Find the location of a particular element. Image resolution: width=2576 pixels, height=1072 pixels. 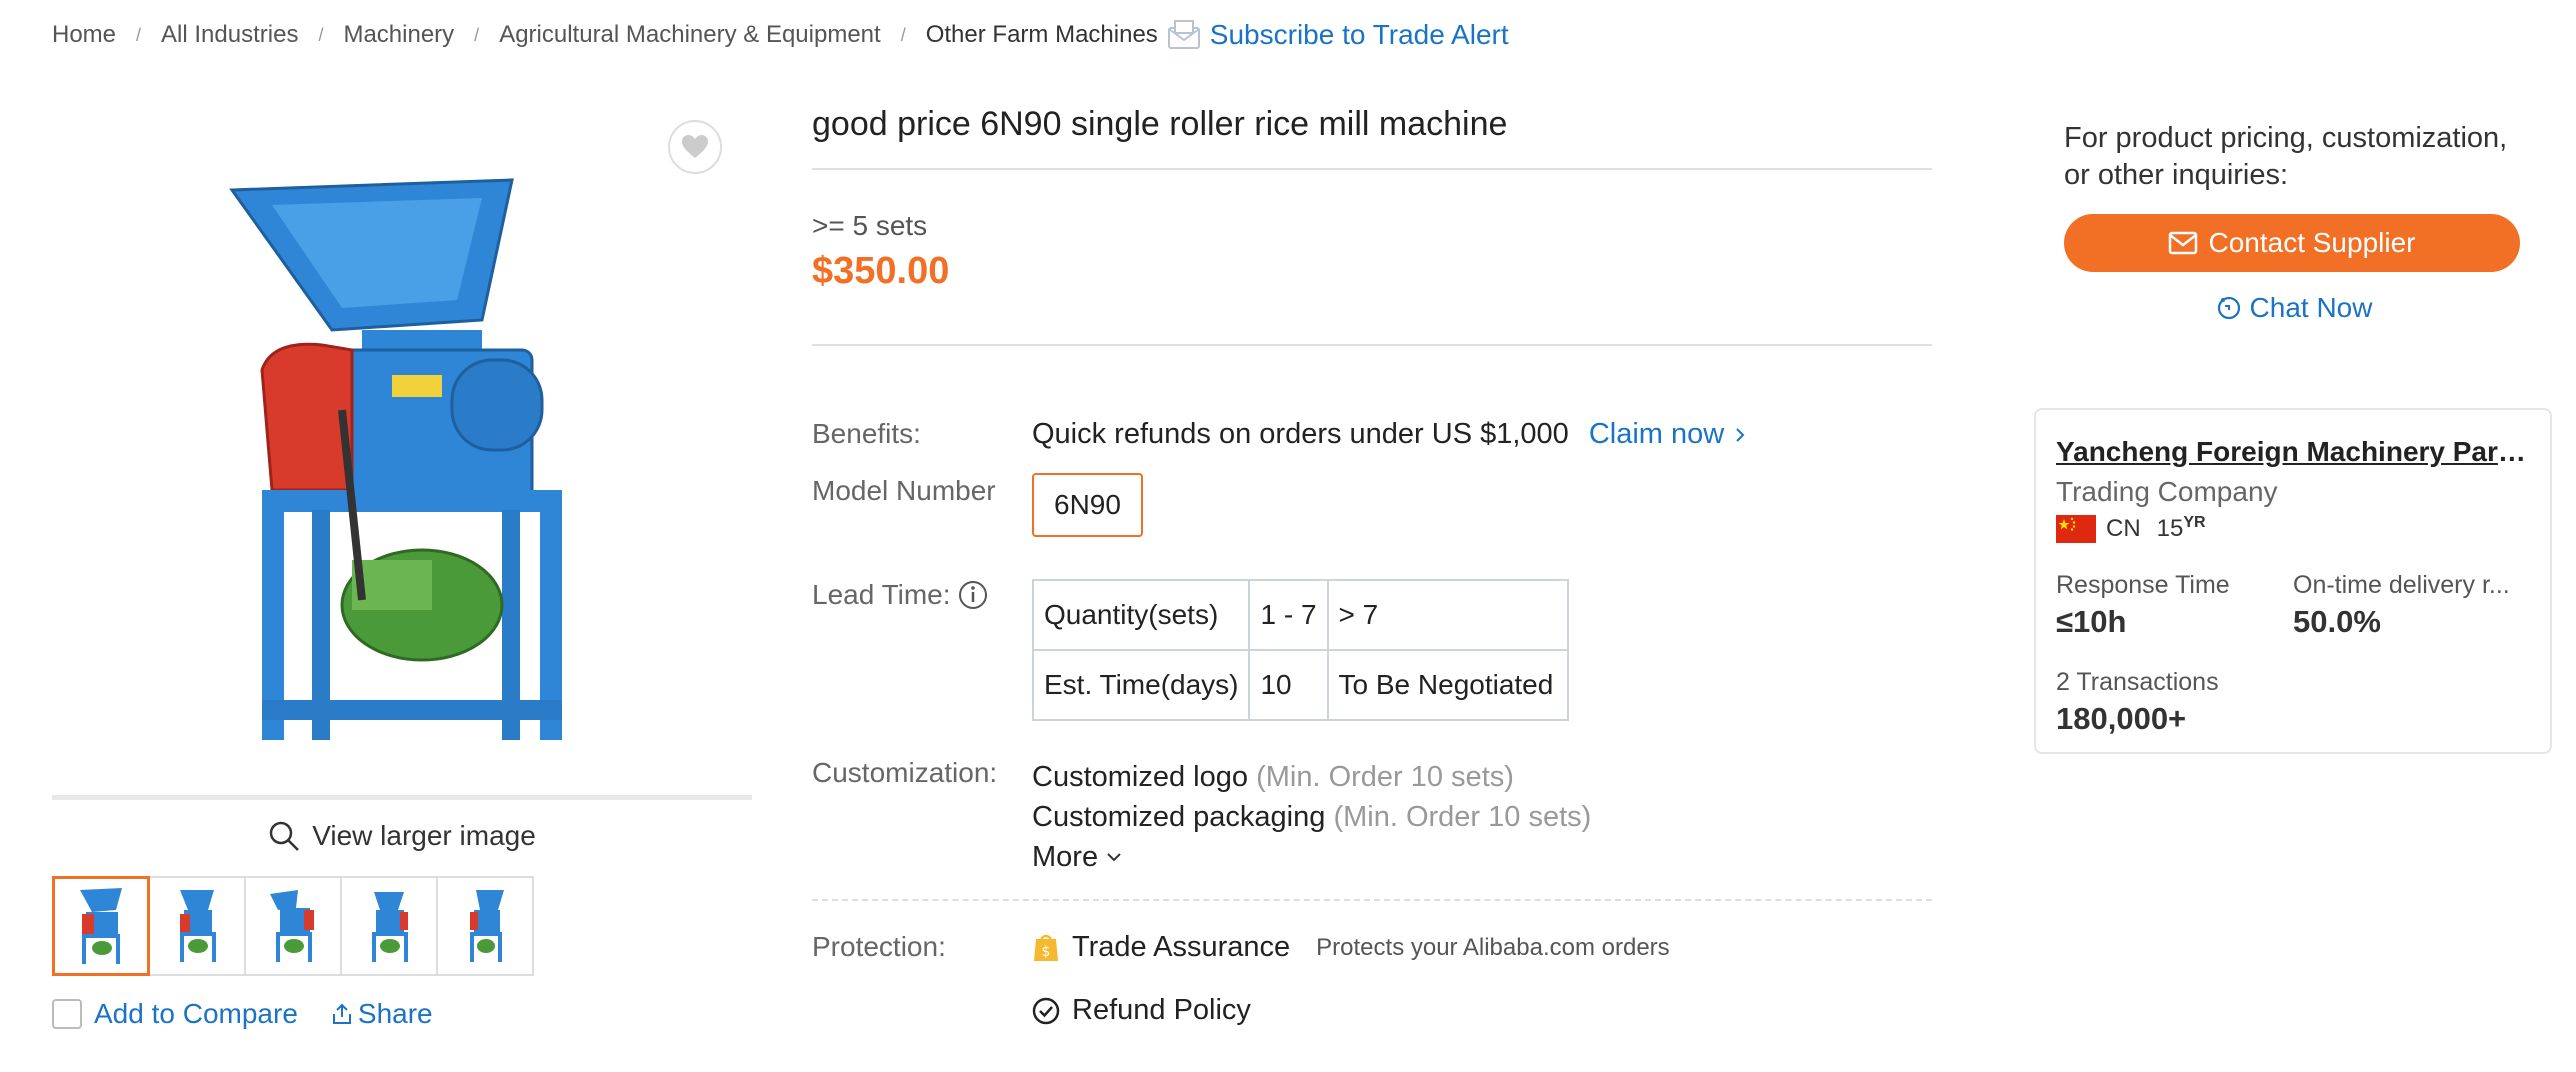

chat-now-label: Chat Now is located at coordinates (2311, 307).